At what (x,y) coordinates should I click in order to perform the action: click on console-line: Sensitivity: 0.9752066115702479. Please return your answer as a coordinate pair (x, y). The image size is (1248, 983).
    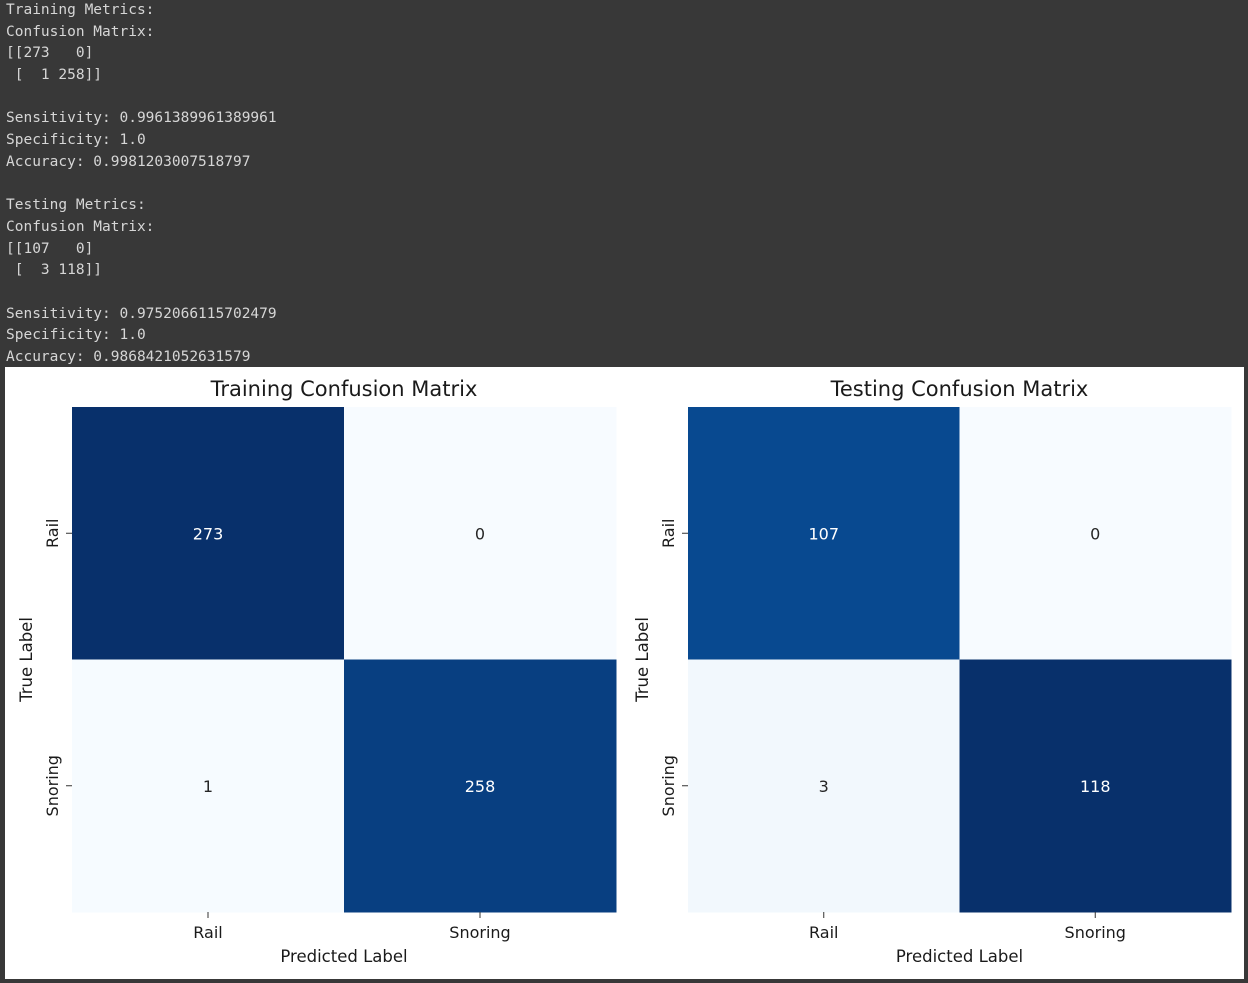
    Looking at the image, I should click on (141, 313).